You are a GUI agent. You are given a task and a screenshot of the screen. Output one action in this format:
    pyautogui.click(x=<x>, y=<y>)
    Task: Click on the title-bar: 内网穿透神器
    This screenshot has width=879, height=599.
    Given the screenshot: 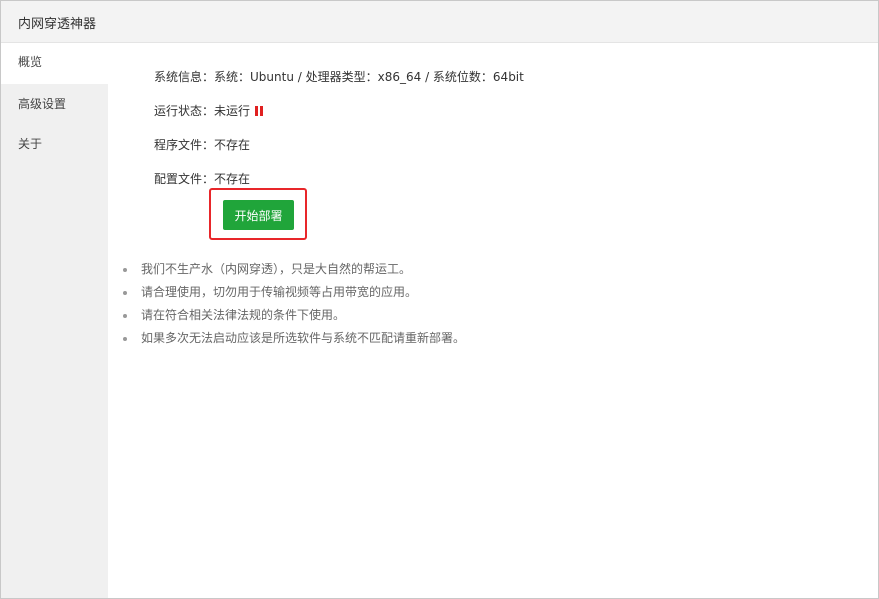 What is the action you would take?
    pyautogui.click(x=439, y=22)
    